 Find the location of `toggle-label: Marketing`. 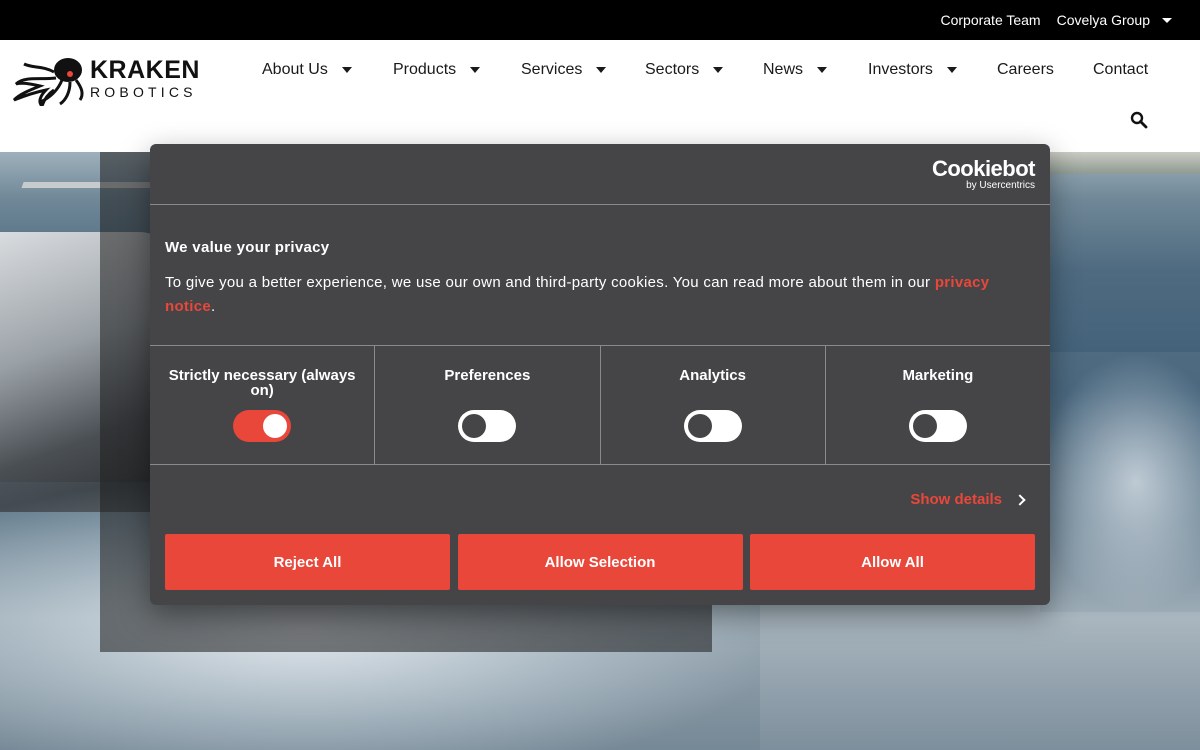

toggle-label: Marketing is located at coordinates (938, 375).